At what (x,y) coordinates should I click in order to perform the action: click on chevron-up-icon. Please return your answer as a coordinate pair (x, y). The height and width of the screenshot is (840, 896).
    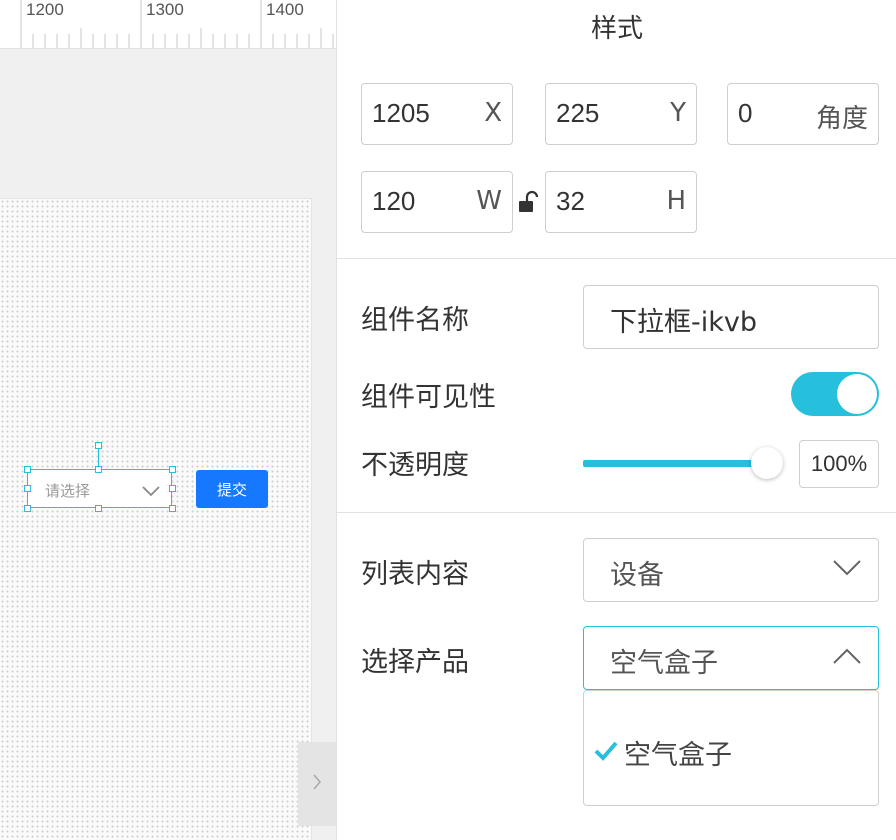
    Looking at the image, I should click on (847, 658).